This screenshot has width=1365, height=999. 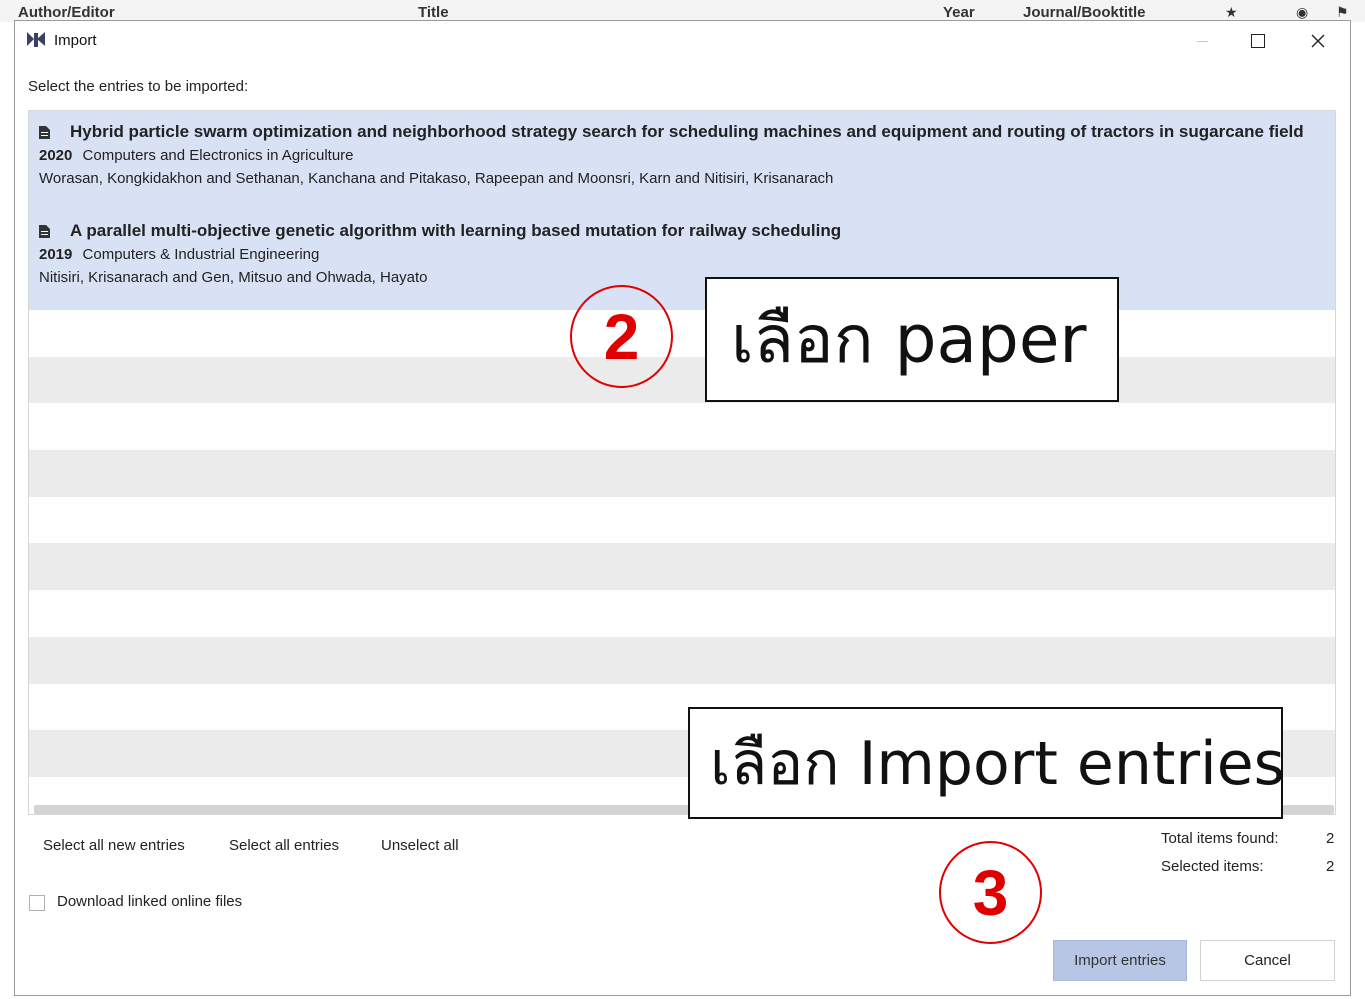 I want to click on column-header-title: Title, so click(x=433, y=12).